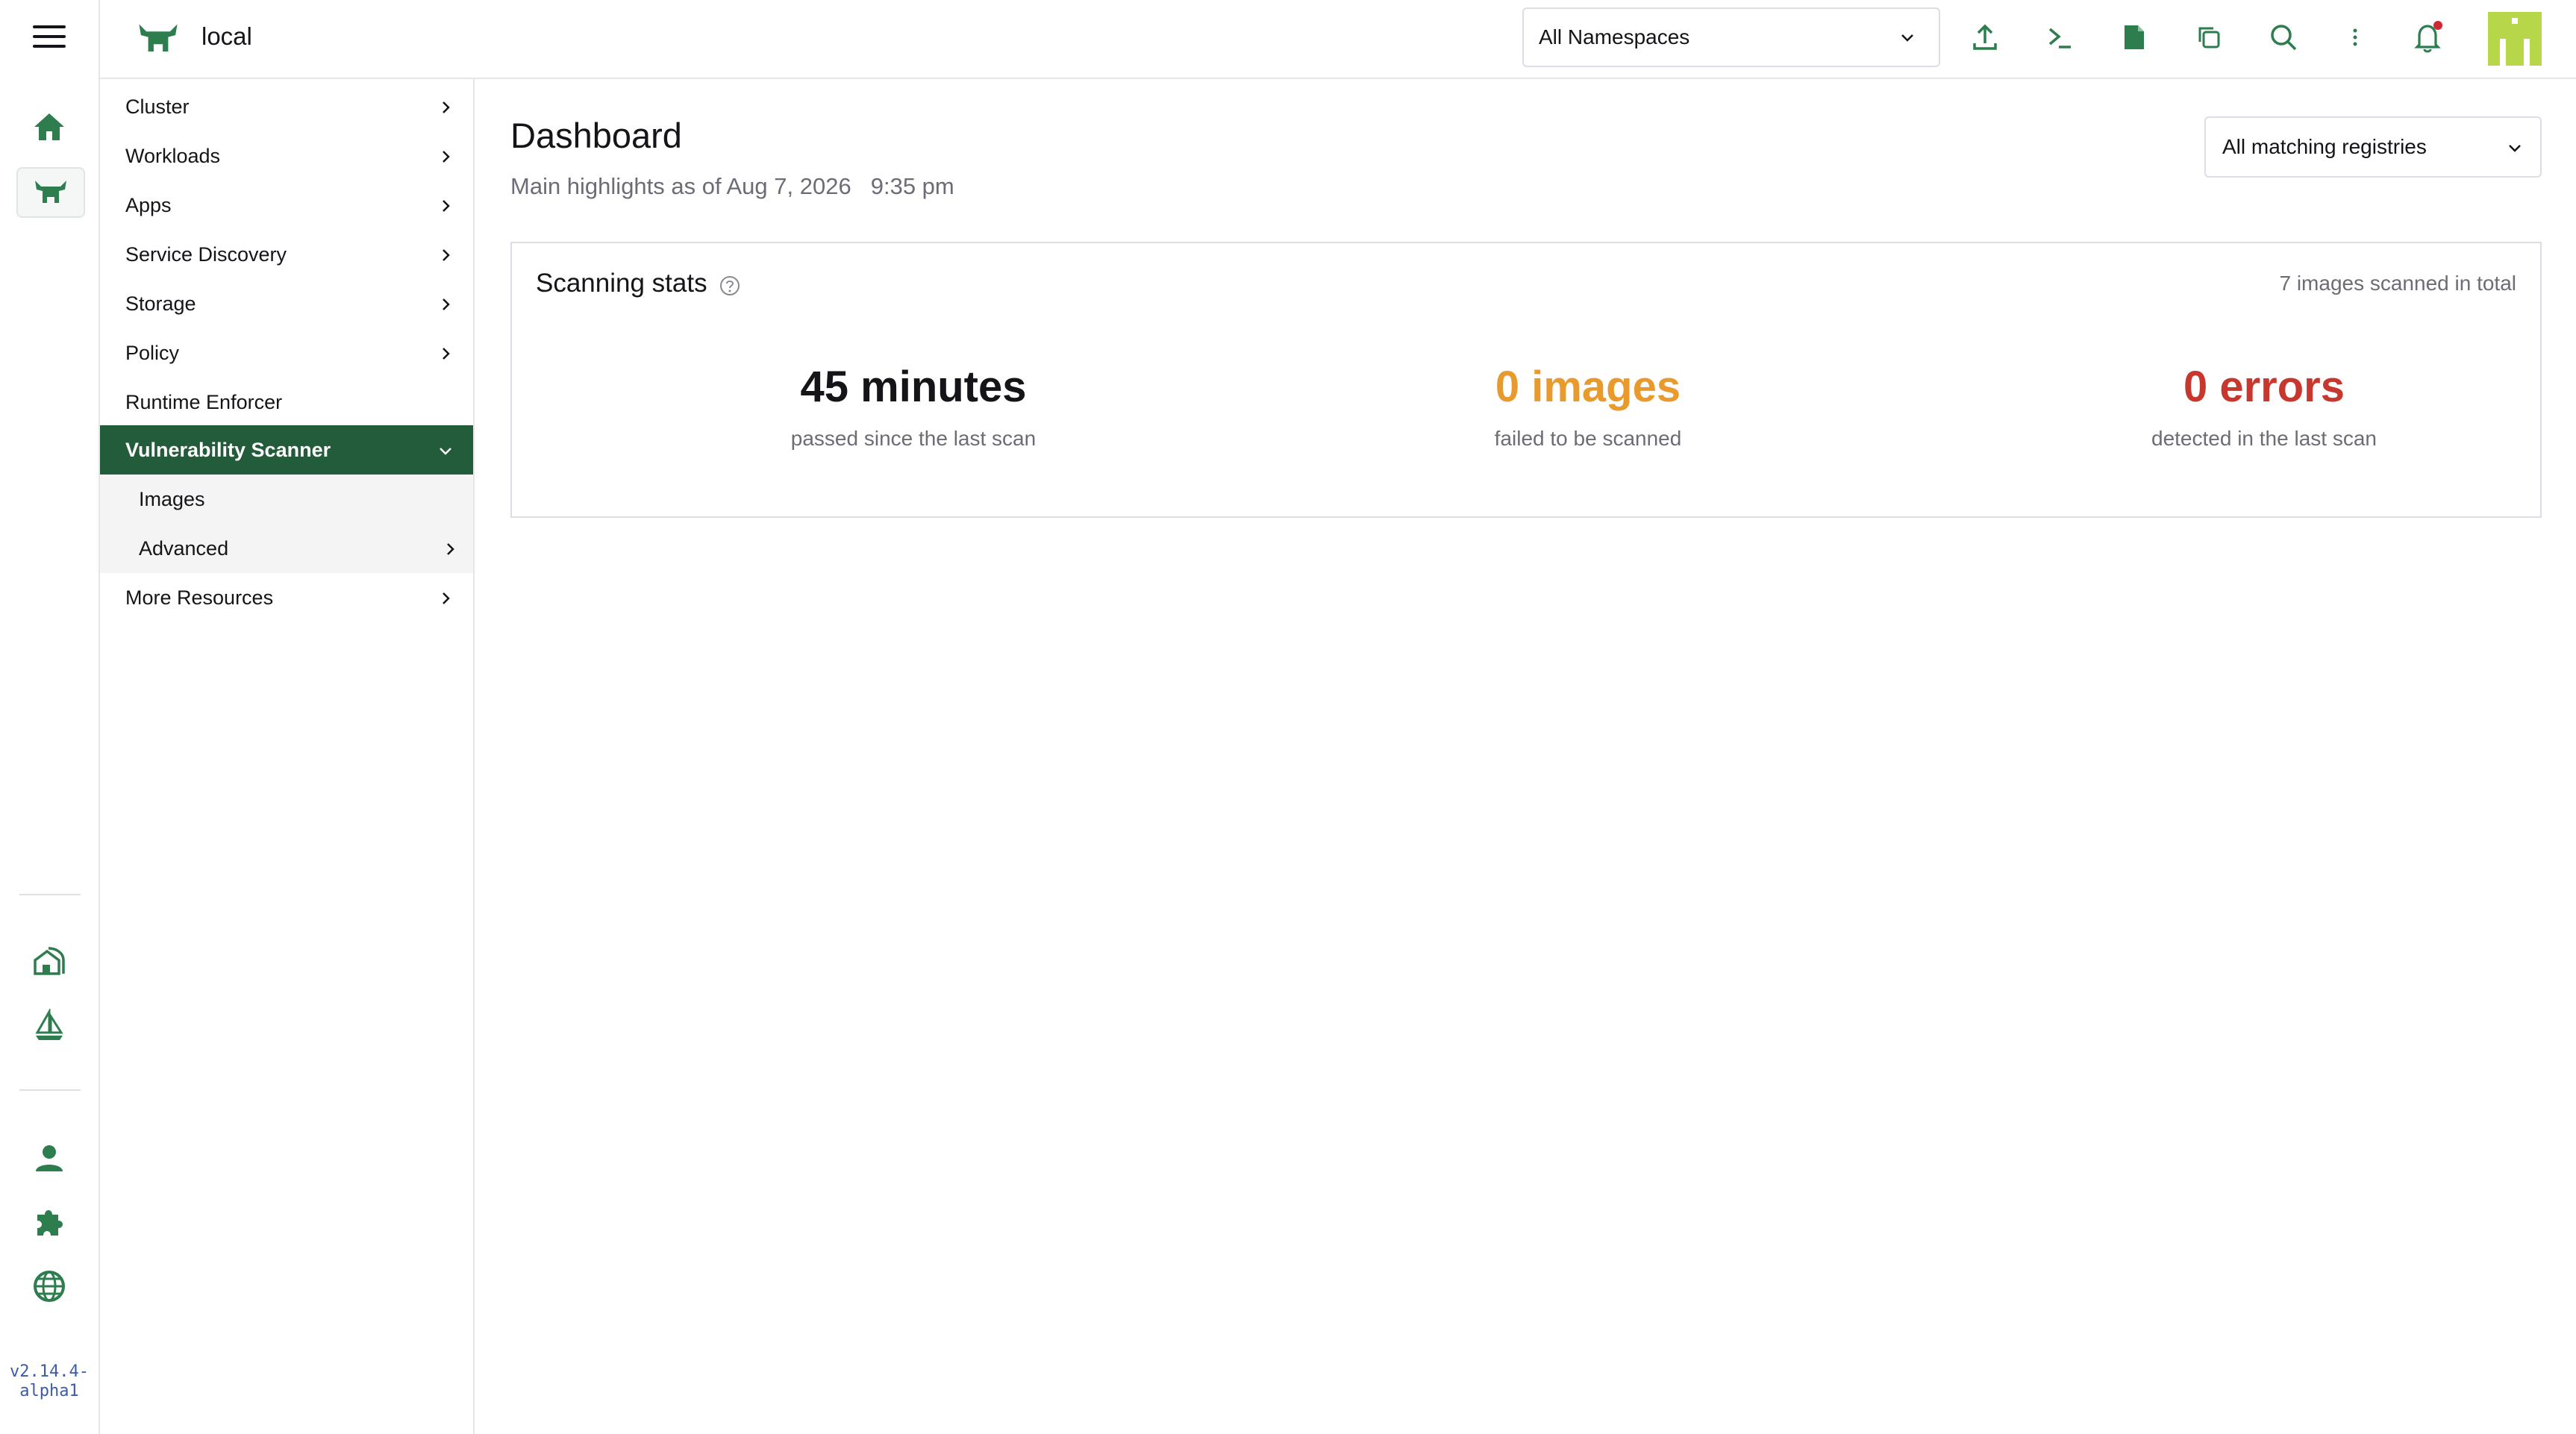 Image resolution: width=2576 pixels, height=1434 pixels. I want to click on namespace-select-value: All Namespaces, so click(1614, 36).